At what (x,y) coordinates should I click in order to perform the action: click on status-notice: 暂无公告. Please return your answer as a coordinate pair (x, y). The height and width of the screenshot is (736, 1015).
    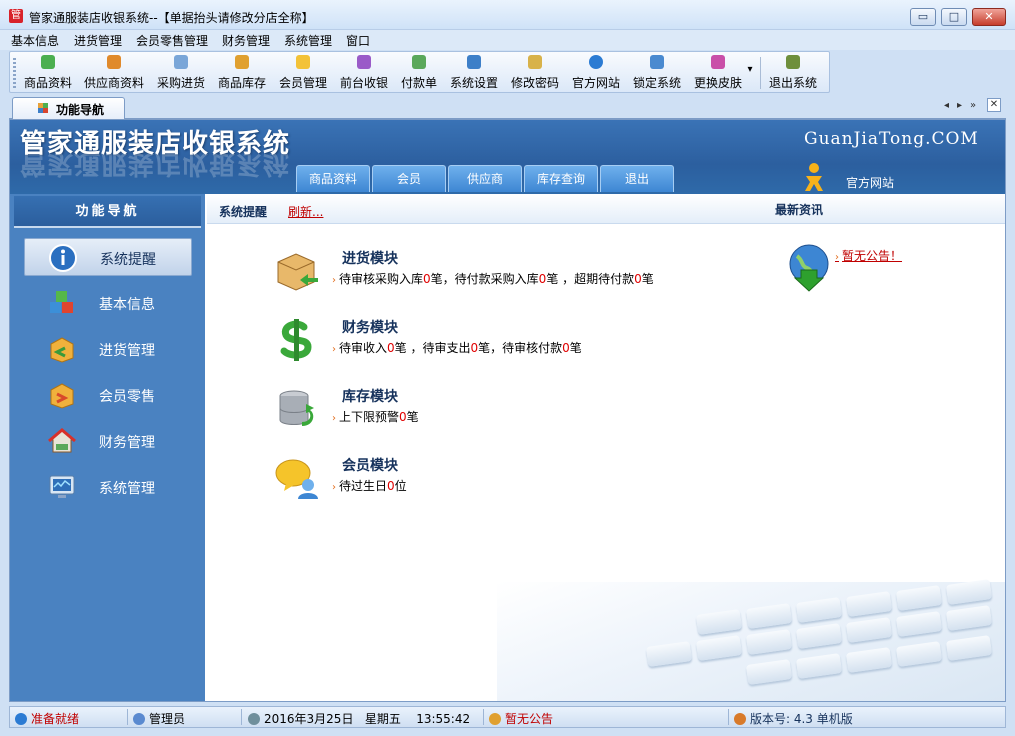
    Looking at the image, I should click on (521, 718).